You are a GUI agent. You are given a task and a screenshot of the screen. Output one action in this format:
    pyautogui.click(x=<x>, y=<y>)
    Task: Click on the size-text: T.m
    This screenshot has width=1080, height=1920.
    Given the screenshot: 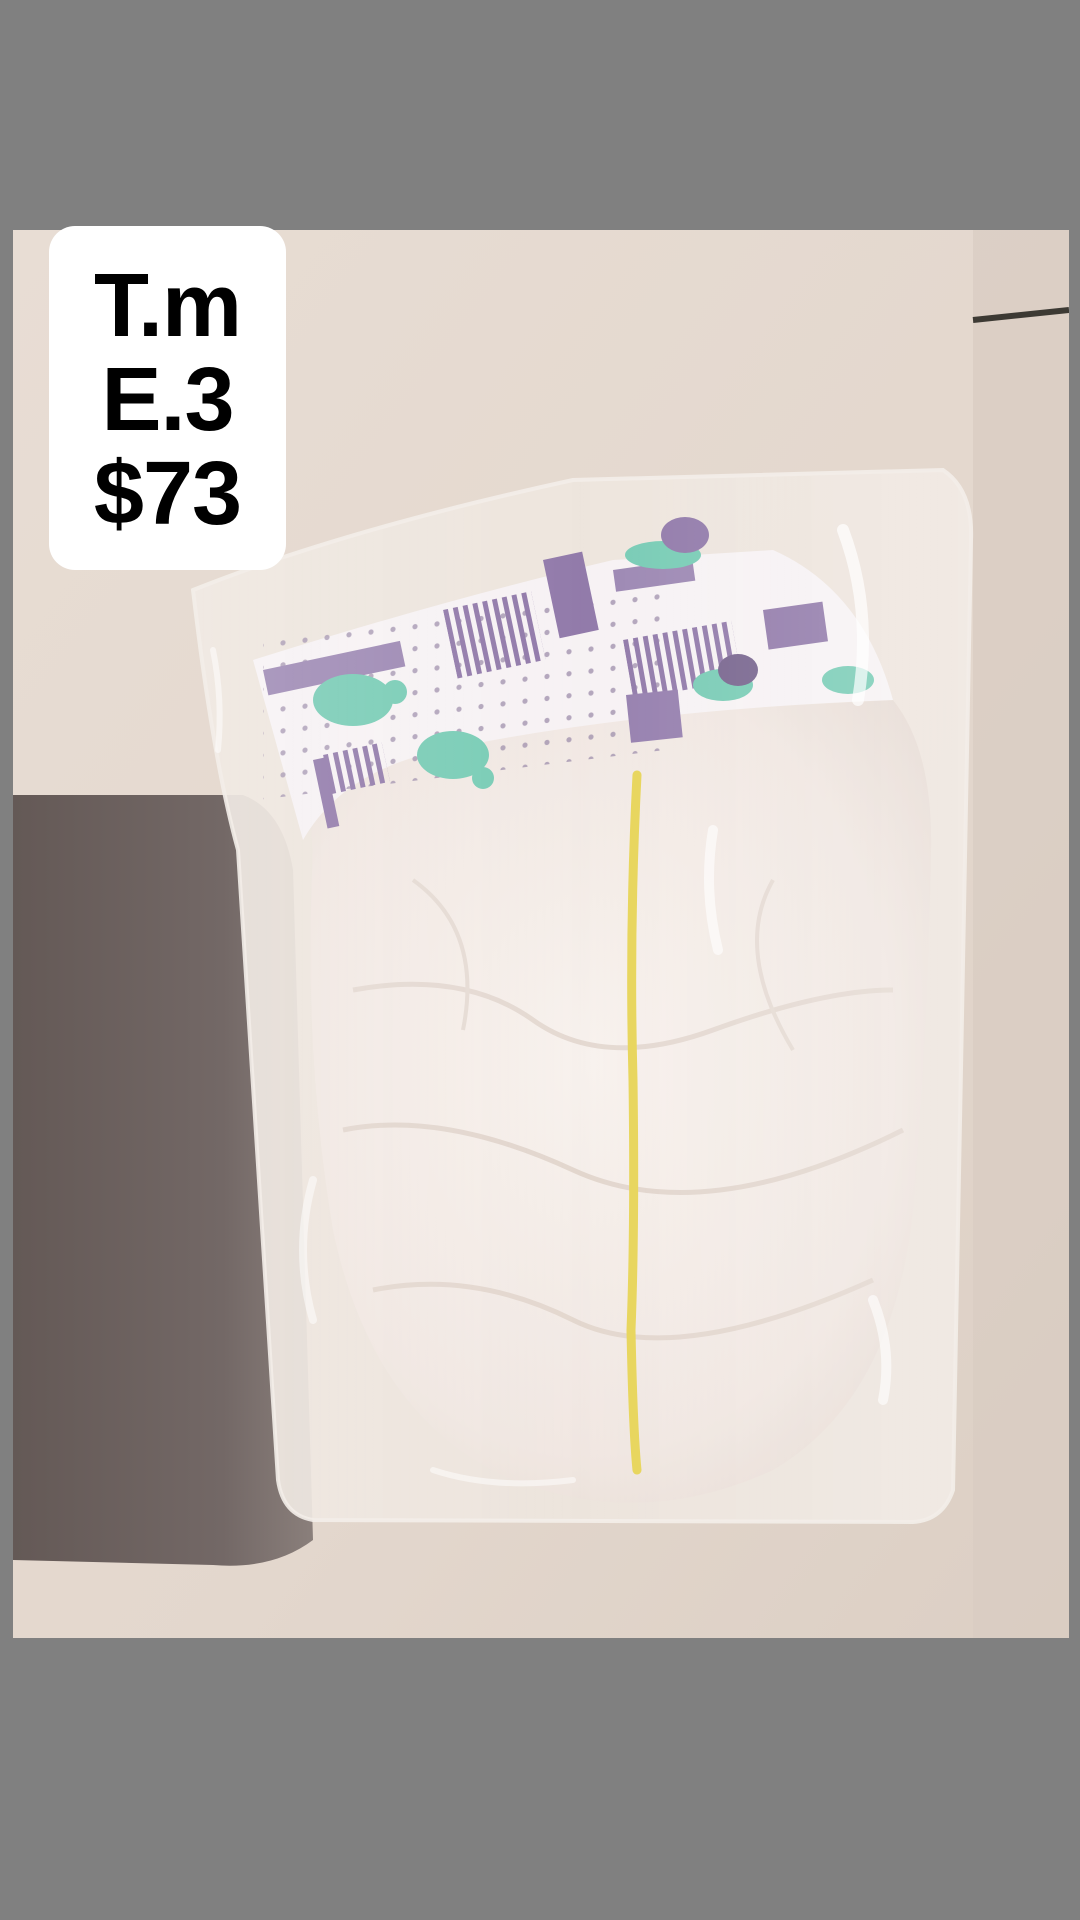 What is the action you would take?
    pyautogui.click(x=167, y=306)
    